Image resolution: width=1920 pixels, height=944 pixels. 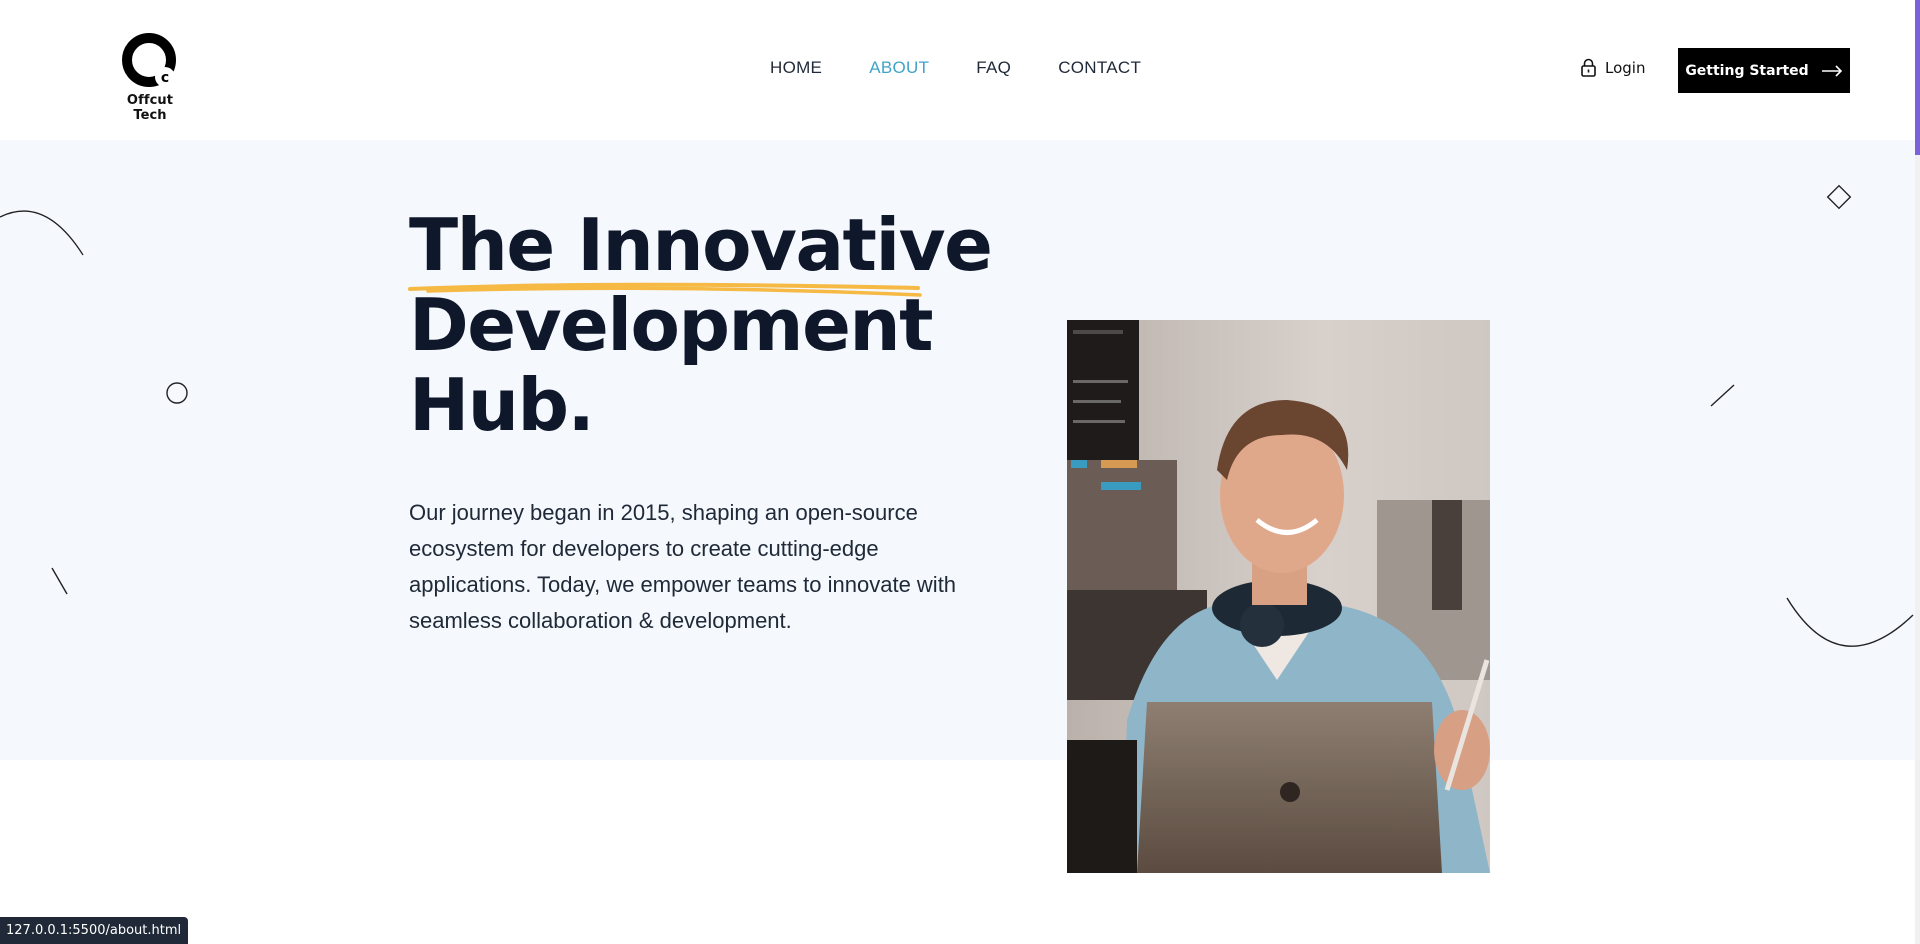 What do you see at coordinates (701, 325) in the screenshot?
I see `hero-headline: The Innovative Development Hub.` at bounding box center [701, 325].